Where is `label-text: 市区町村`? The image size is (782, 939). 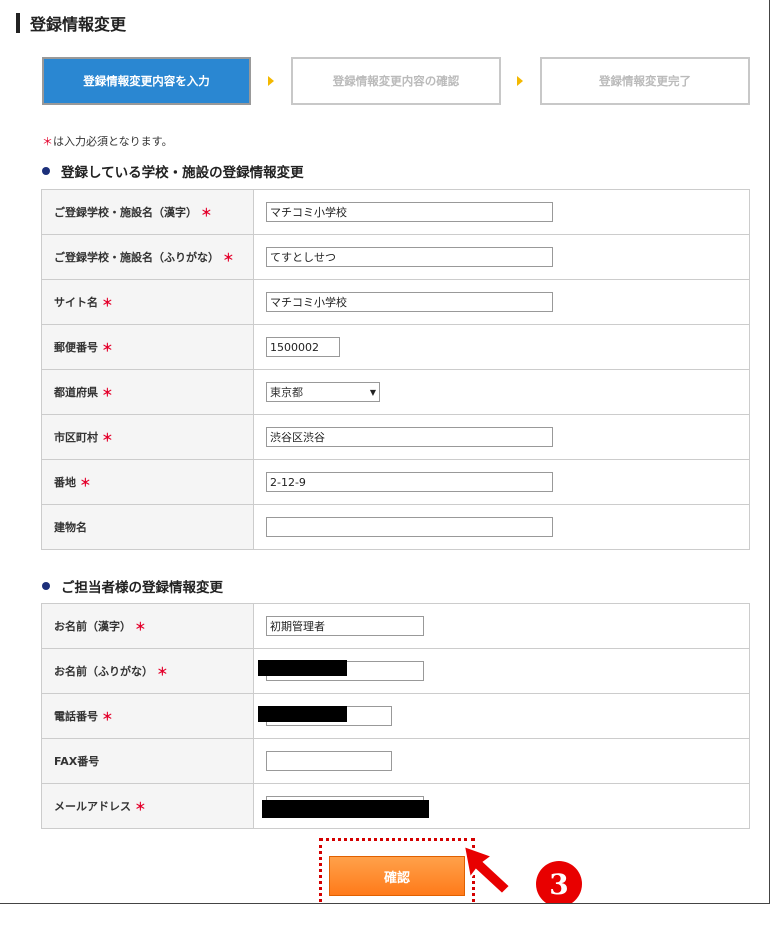 label-text: 市区町村 is located at coordinates (76, 437).